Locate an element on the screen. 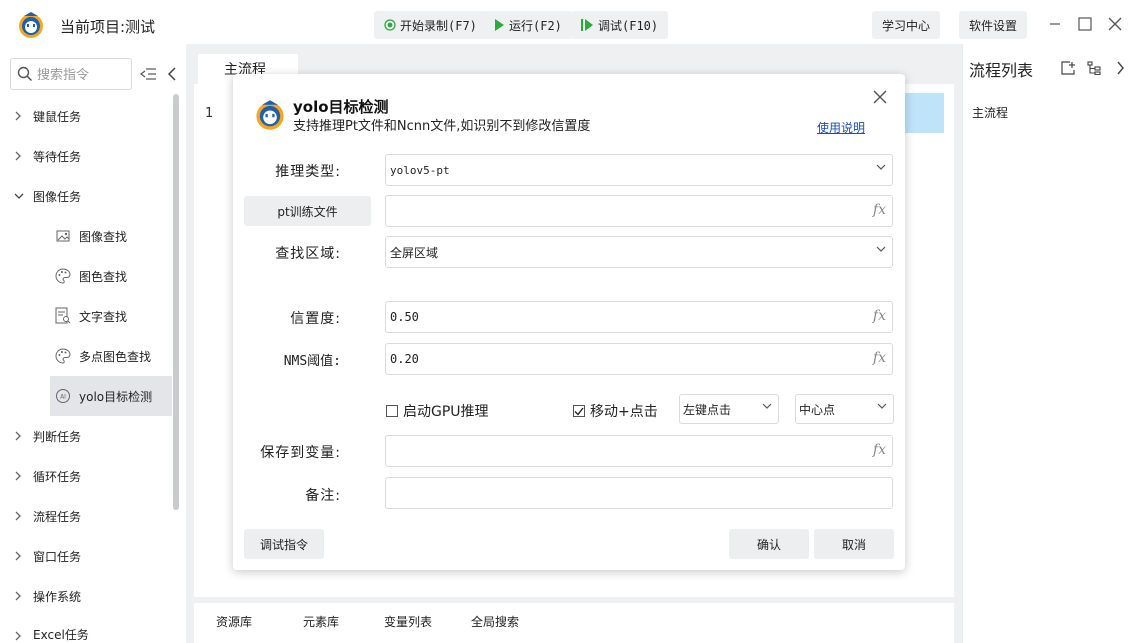 Image resolution: width=1138 pixels, height=643 pixels. category-label: 流程任务 is located at coordinates (57, 516).